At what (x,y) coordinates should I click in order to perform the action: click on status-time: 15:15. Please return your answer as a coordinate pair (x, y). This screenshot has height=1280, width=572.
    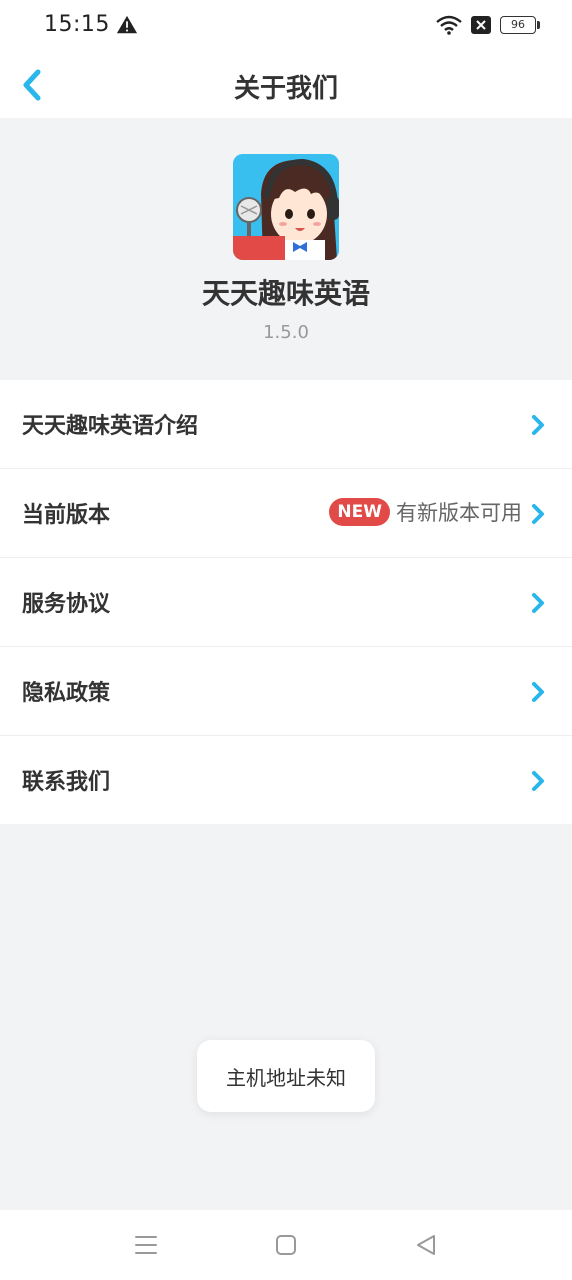
    Looking at the image, I should click on (77, 24).